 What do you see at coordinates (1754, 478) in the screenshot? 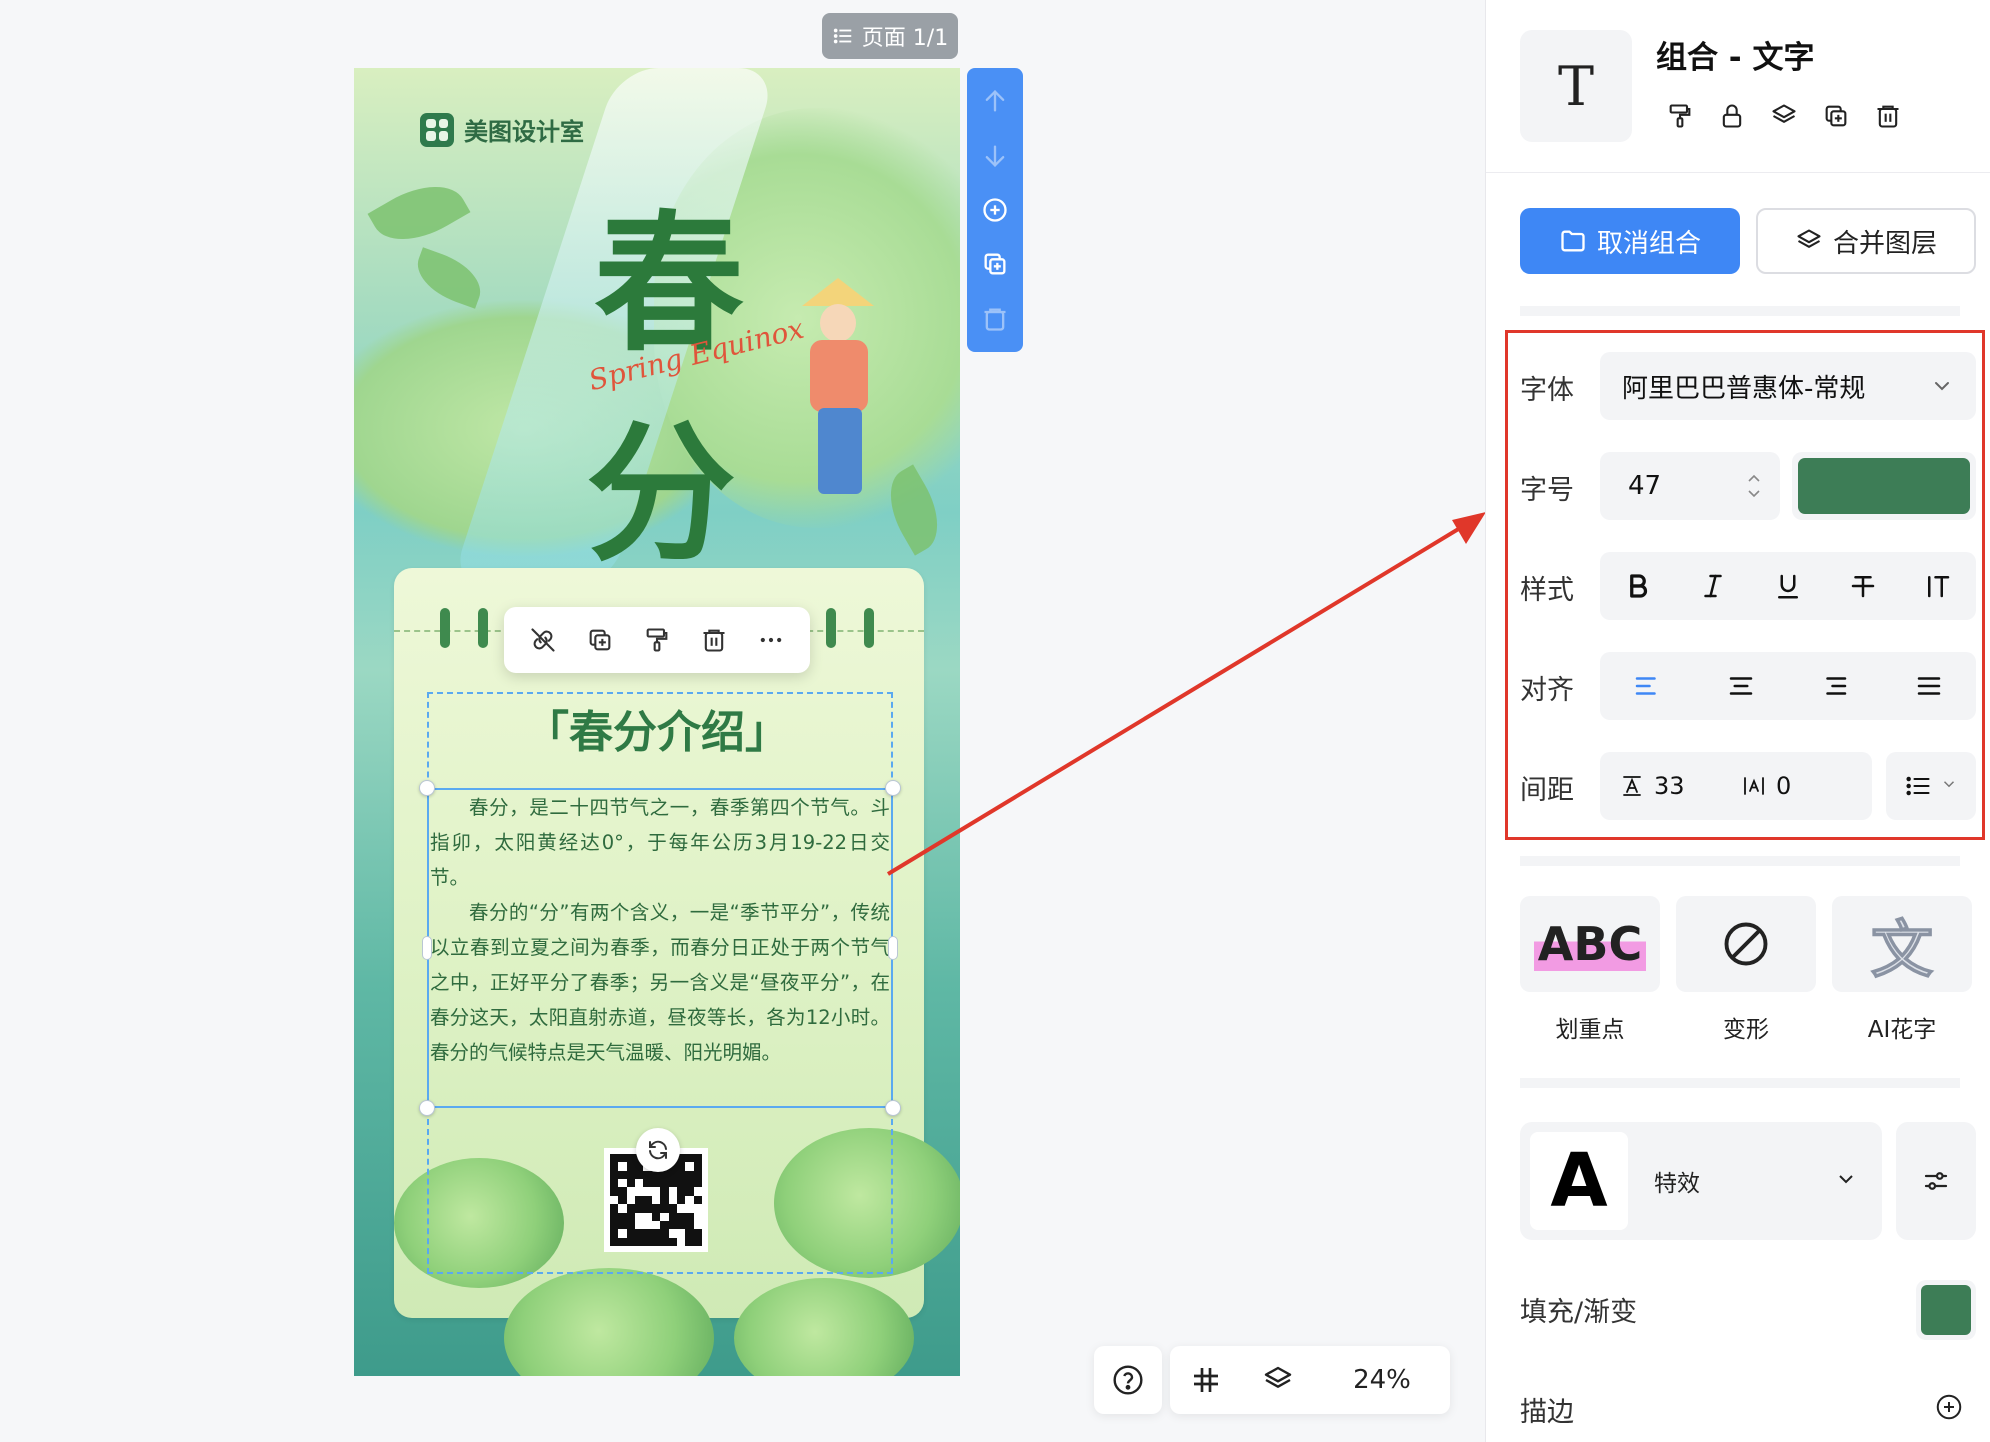
I see `chevron-up-icon` at bounding box center [1754, 478].